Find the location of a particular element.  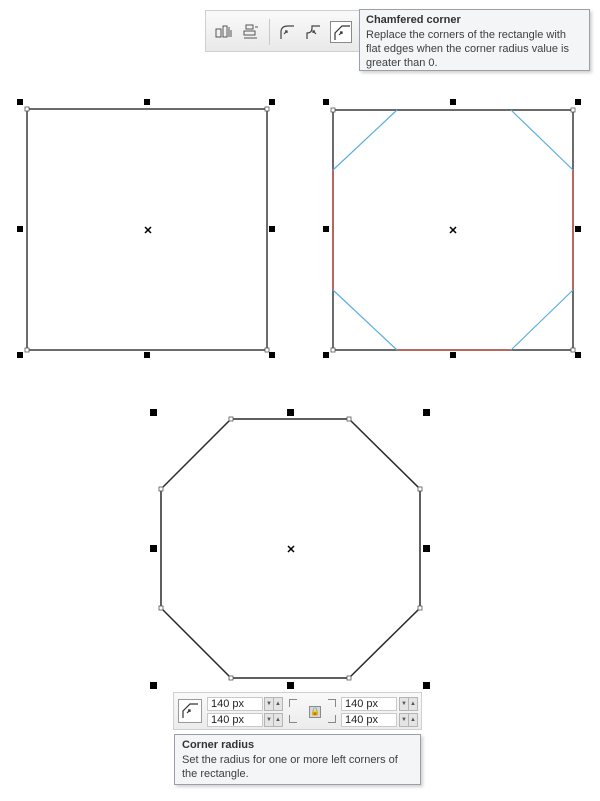

bottom-right-radius-spinner: ▼ ▲ is located at coordinates (408, 720).